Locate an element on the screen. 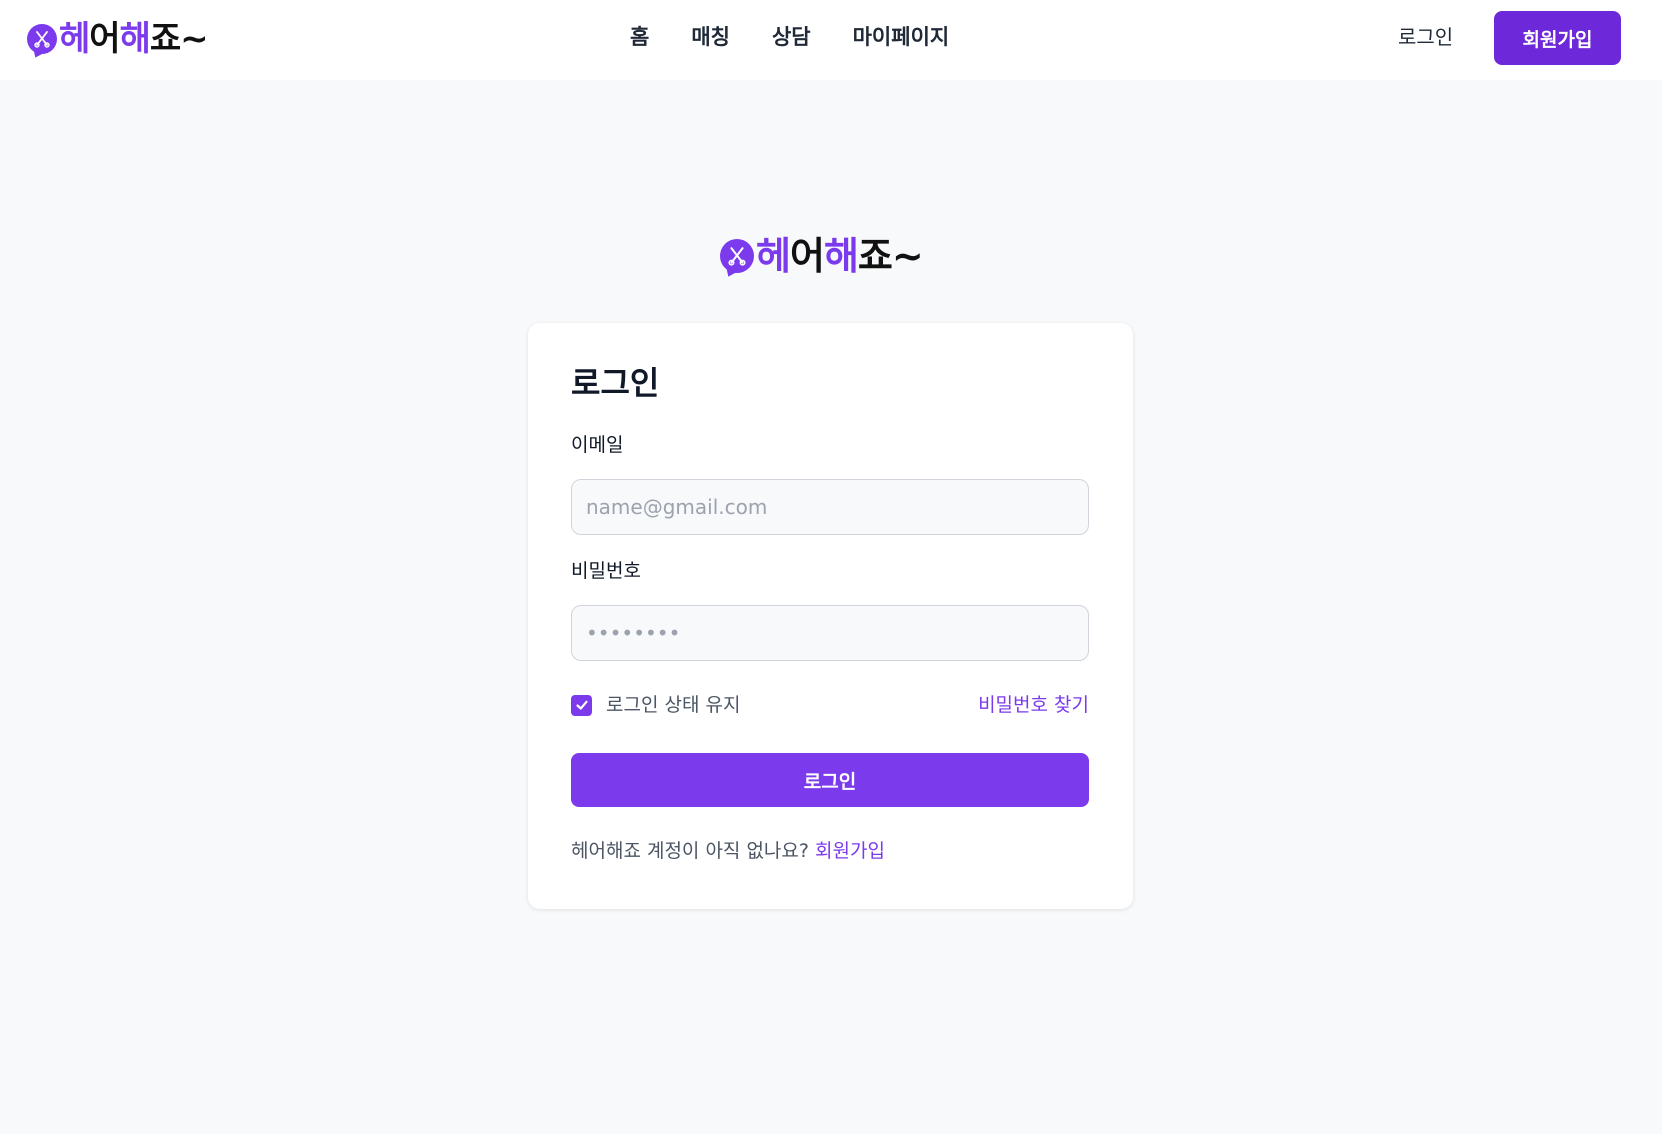 The image size is (1662, 1134). center-logo: 헤 어 해 죠~ is located at coordinates (822, 256).